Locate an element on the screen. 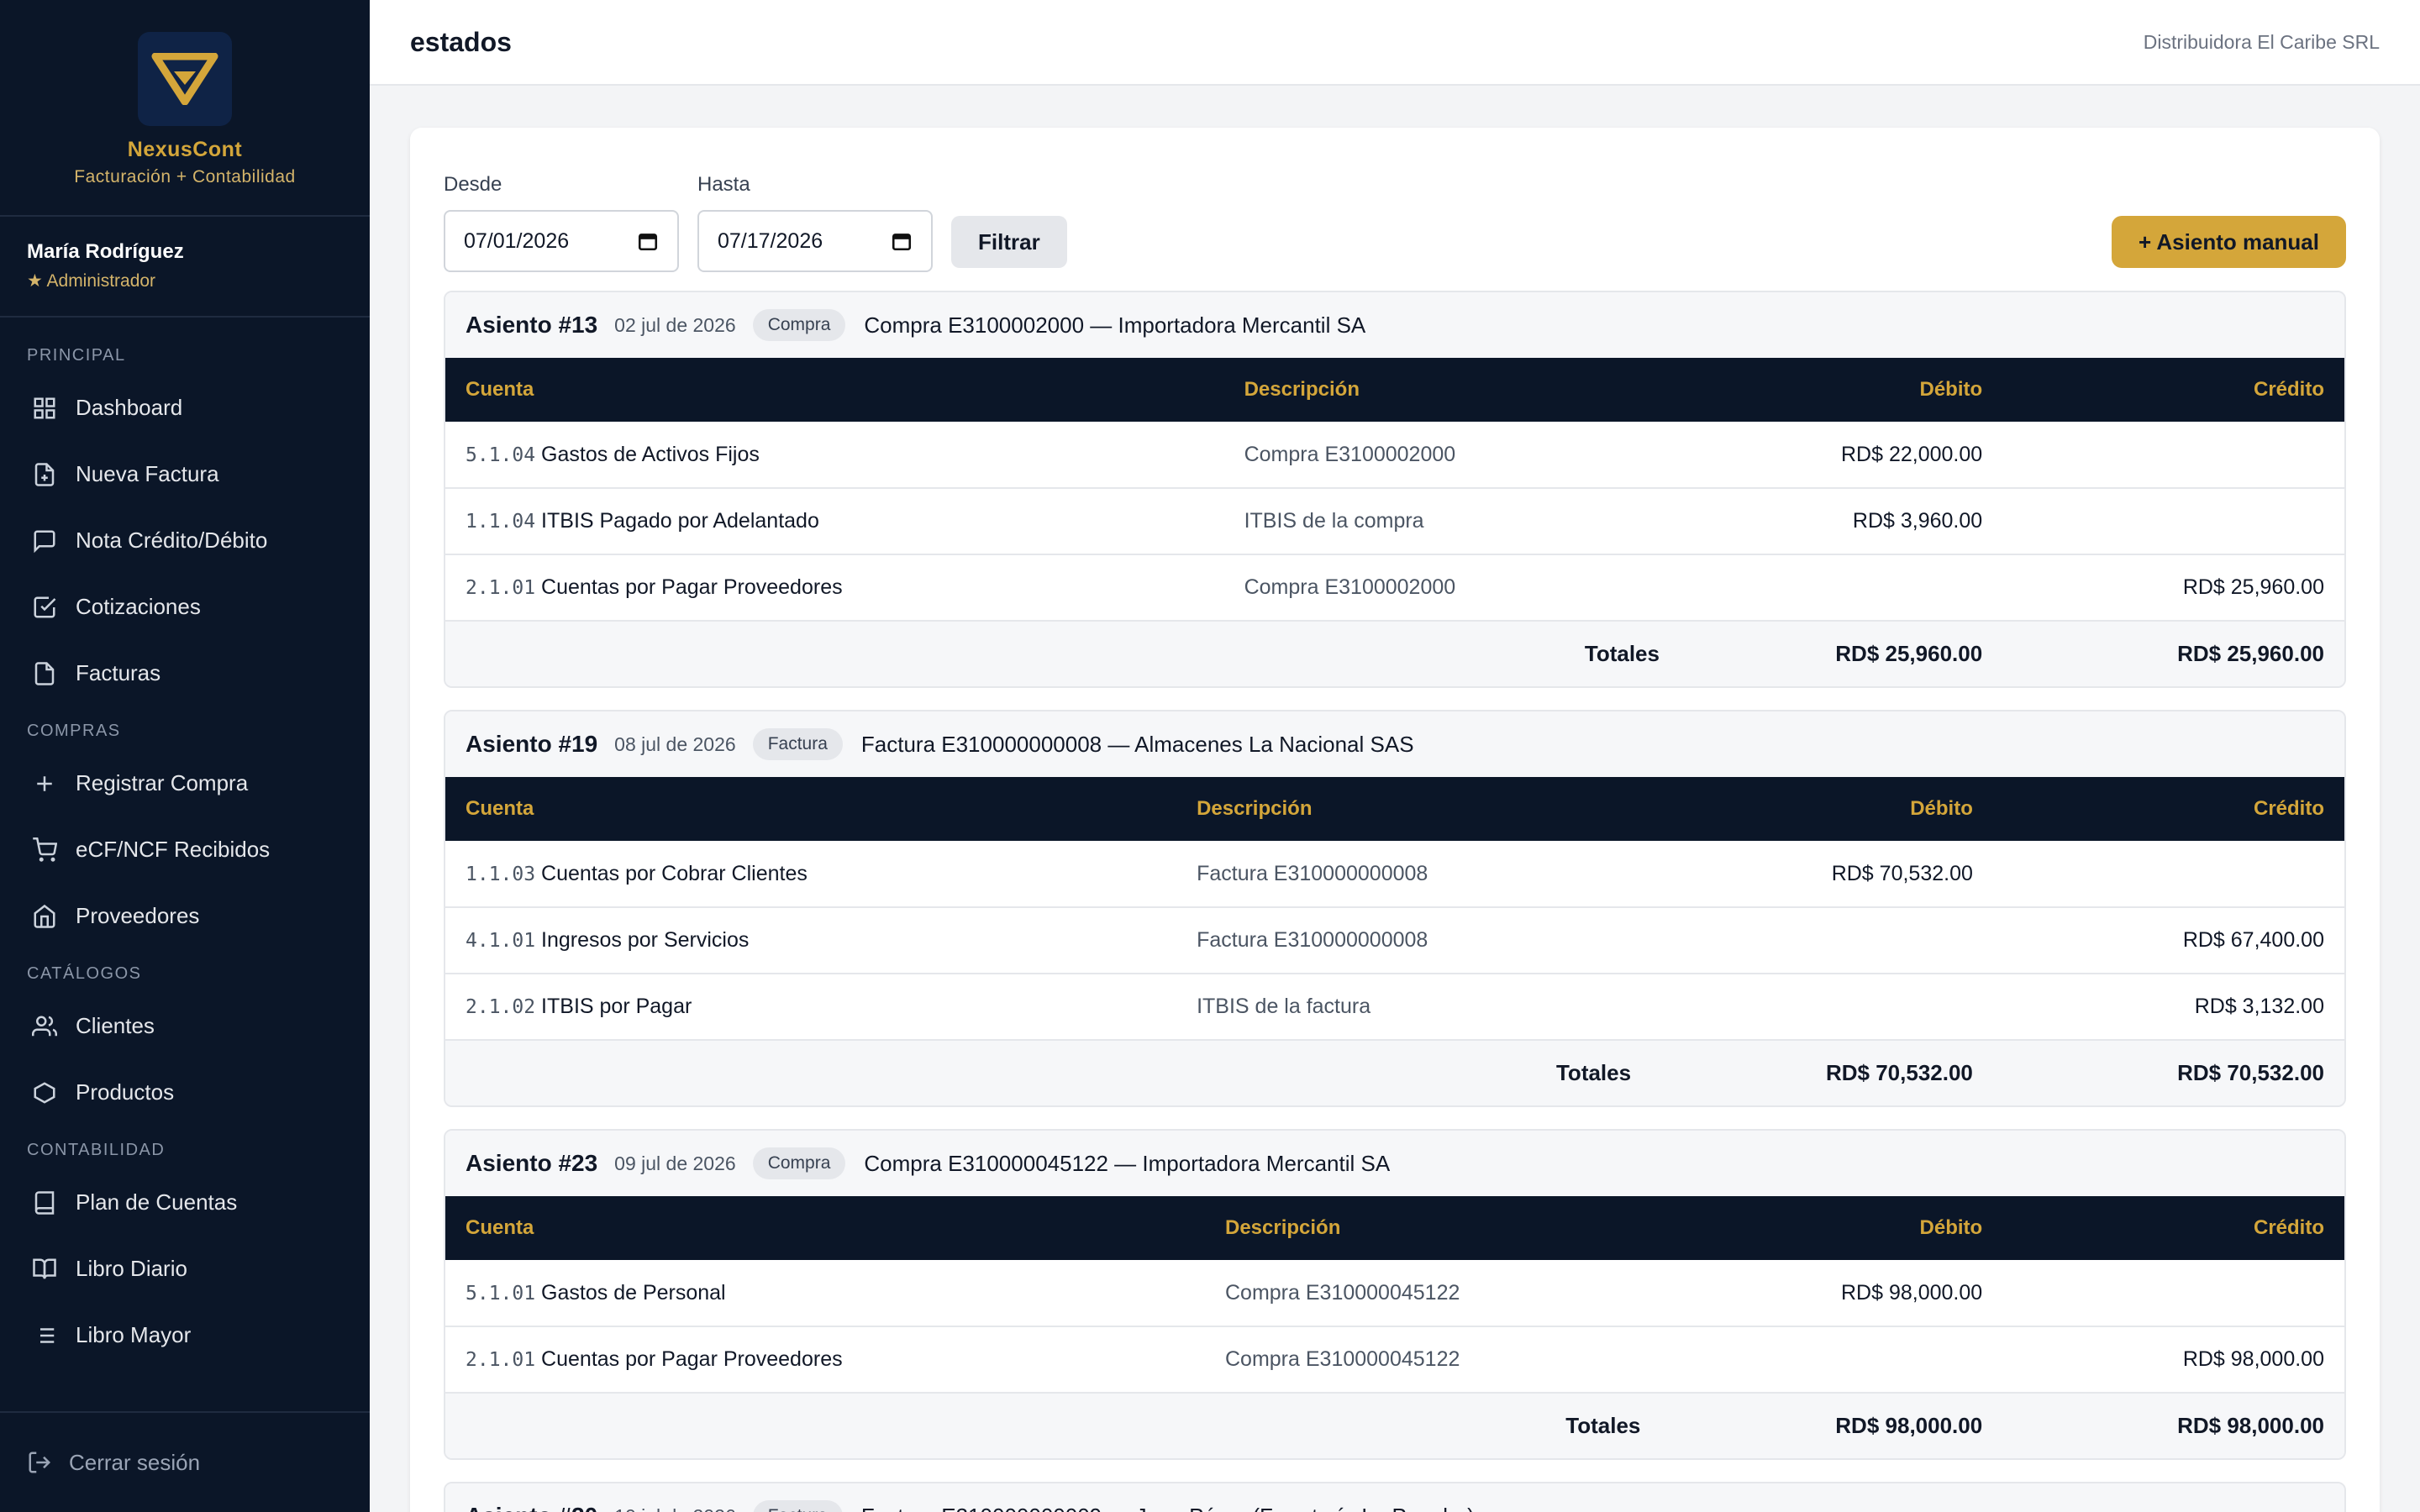 The image size is (2420, 1512). account-cell: 5.1.04 Gastos de Activos Fijos is located at coordinates (834, 455).